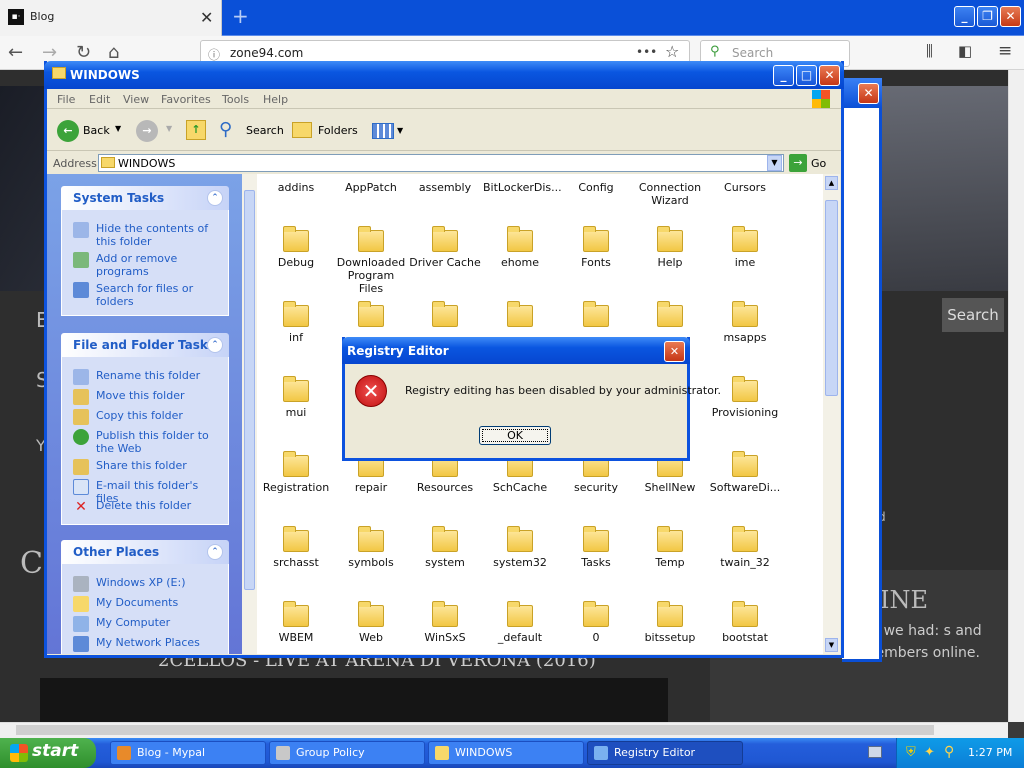  What do you see at coordinates (371, 547) in the screenshot?
I see `folder-item: symbols` at bounding box center [371, 547].